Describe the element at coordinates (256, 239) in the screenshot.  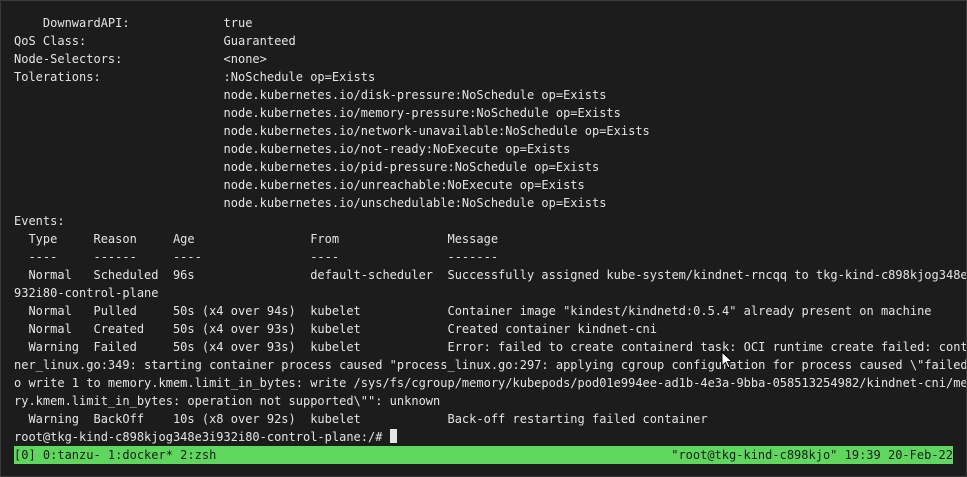
I see `terminal-line: Type Reason Age From Message` at that location.